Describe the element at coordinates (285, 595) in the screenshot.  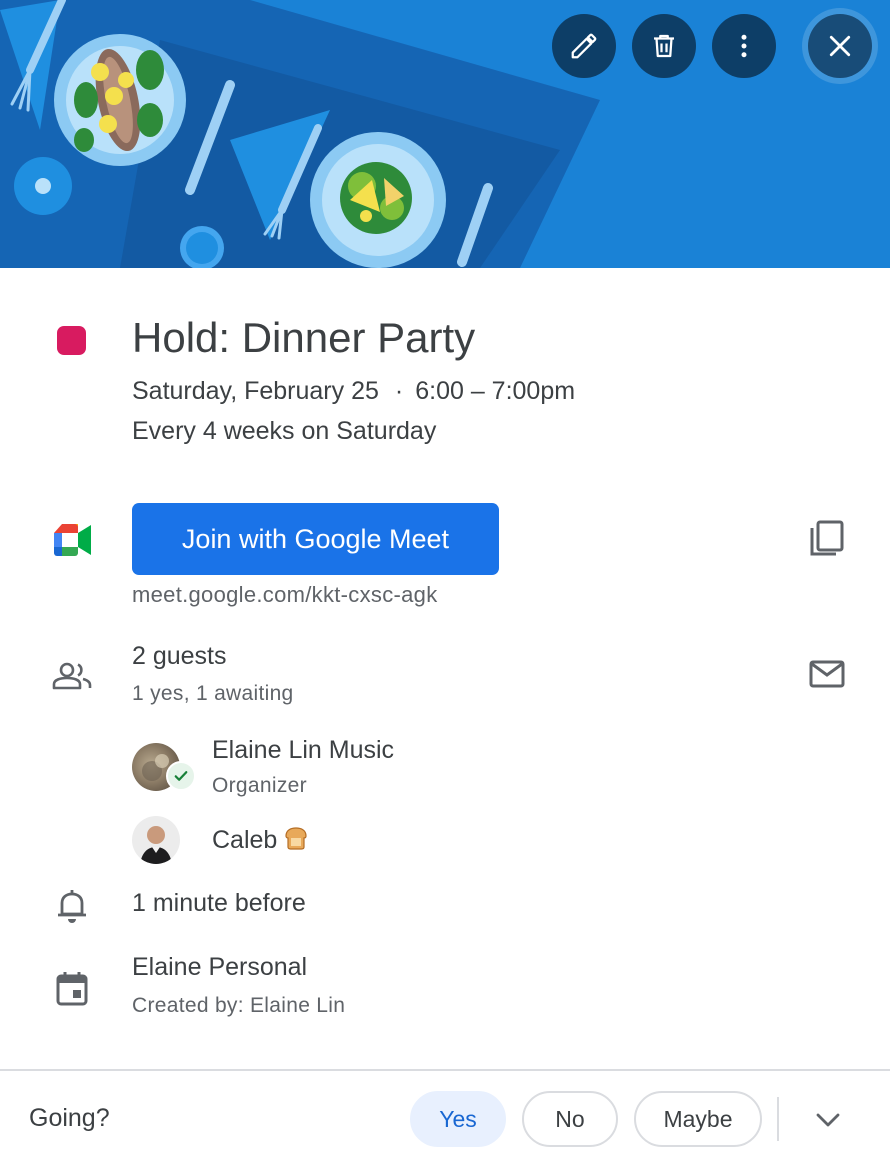
I see `meet-link: meet.google.com/kkt-cxsc-agk` at that location.